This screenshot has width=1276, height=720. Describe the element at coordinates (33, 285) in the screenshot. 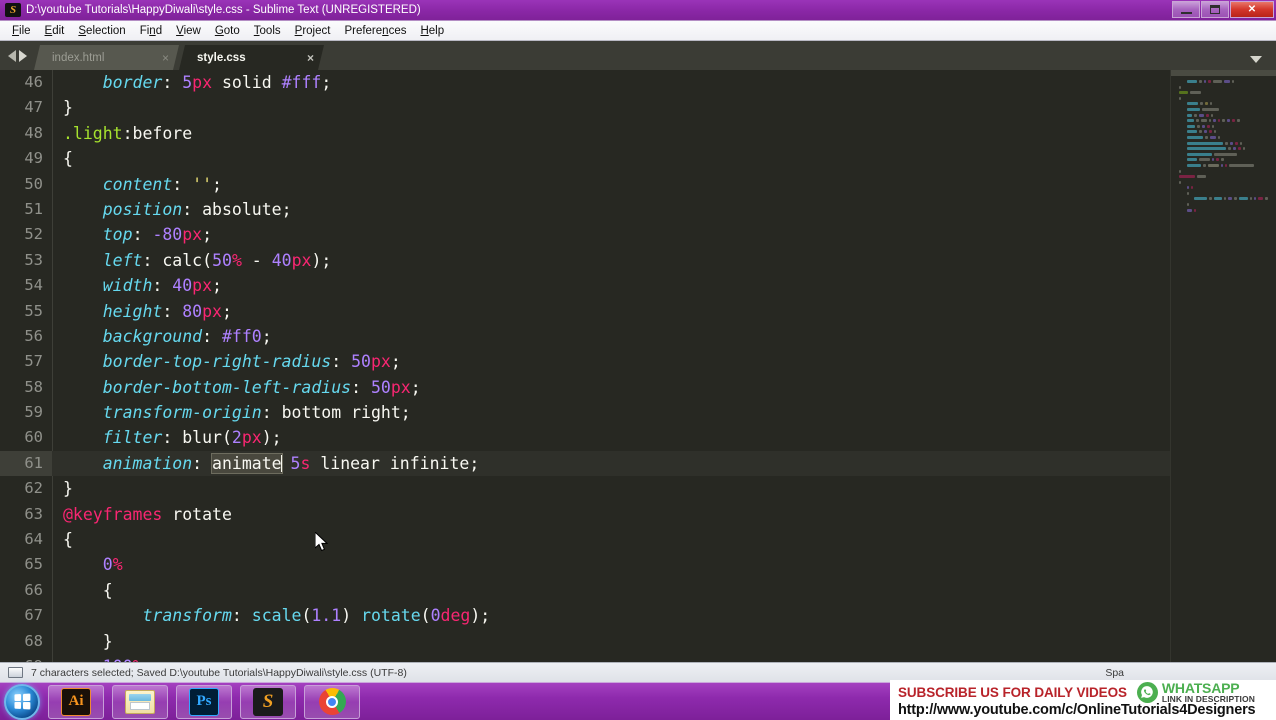

I see `line-number: 54` at that location.